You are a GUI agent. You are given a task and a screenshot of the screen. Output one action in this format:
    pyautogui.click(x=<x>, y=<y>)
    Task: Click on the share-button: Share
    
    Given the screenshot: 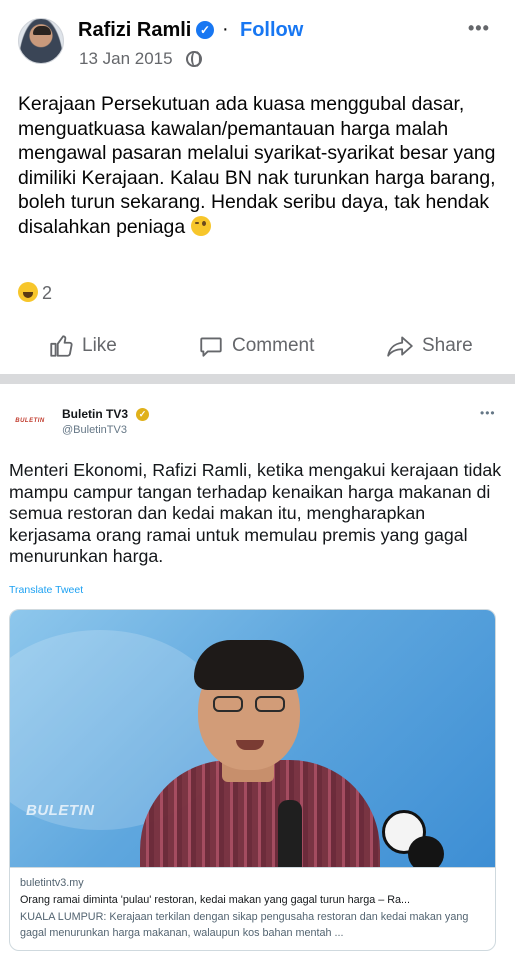 What is the action you would take?
    pyautogui.click(x=429, y=346)
    